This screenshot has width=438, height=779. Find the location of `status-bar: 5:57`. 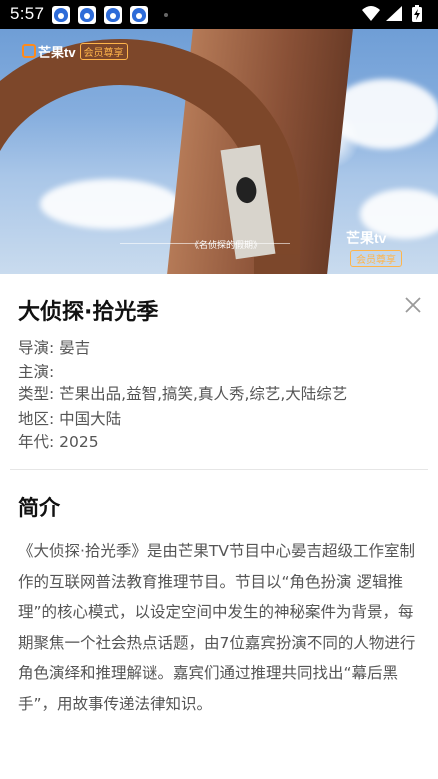

status-bar: 5:57 is located at coordinates (219, 14).